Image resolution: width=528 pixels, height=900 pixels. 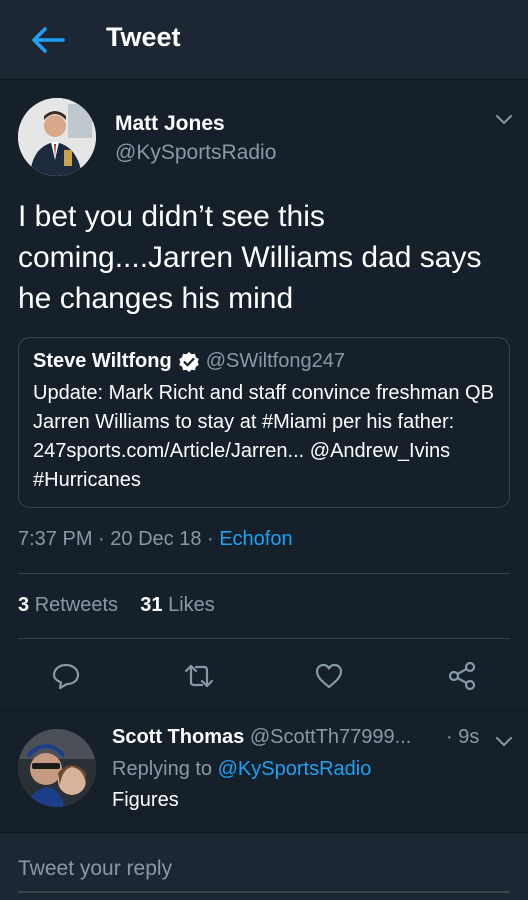 I want to click on retweet-button, so click(x=199, y=676).